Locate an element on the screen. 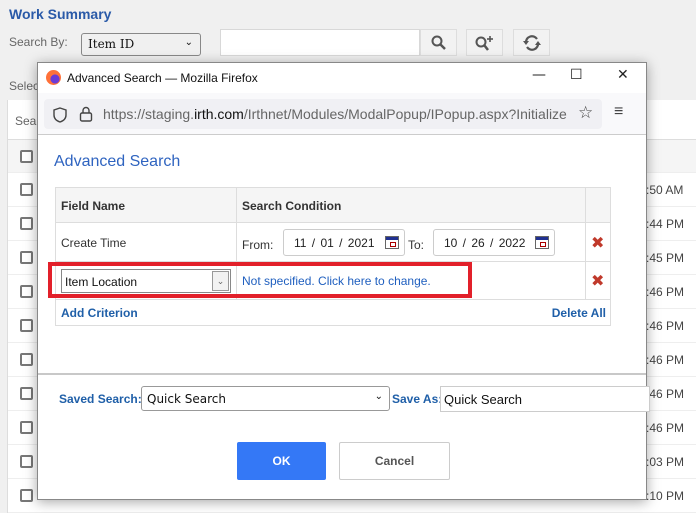 The height and width of the screenshot is (513, 696). saved-search-value: Quick Search is located at coordinates (186, 399).